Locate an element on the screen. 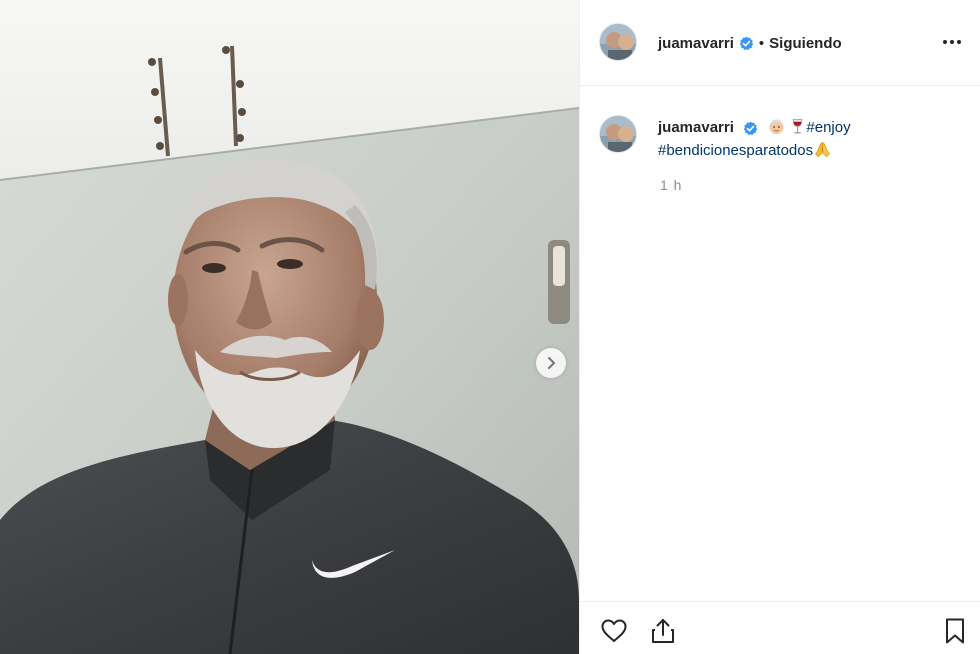 Image resolution: width=980 pixels, height=654 pixels. older-man-emoji is located at coordinates (776, 127).